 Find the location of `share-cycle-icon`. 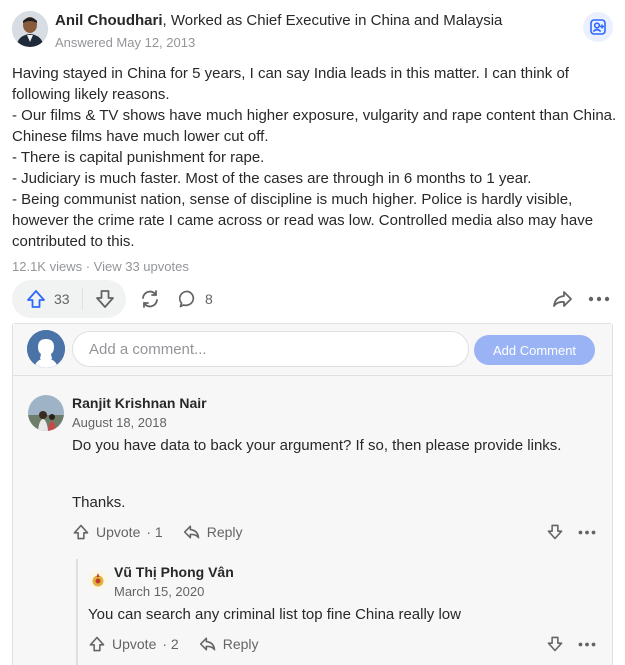

share-cycle-icon is located at coordinates (150, 299).